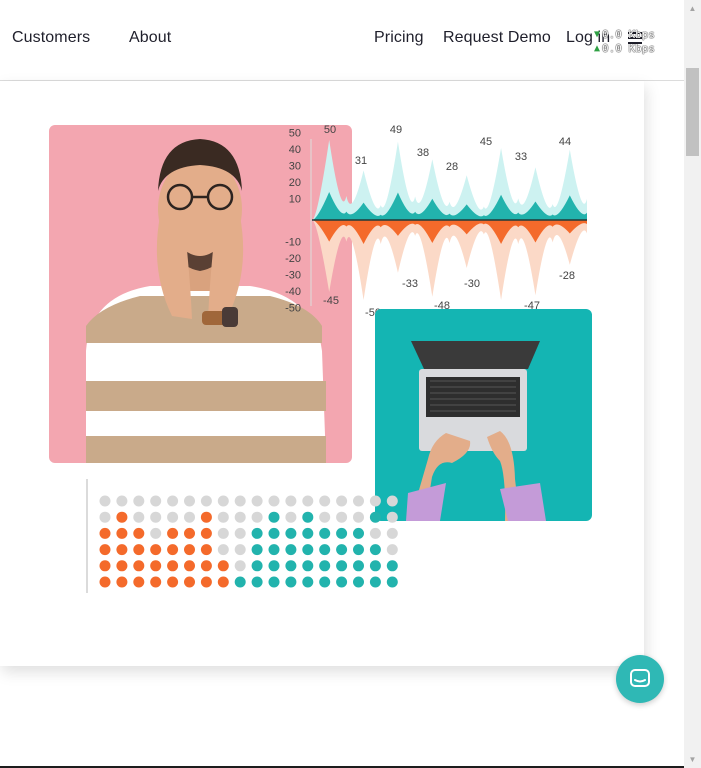 The height and width of the screenshot is (768, 701). I want to click on scroll-thumb, so click(692, 112).